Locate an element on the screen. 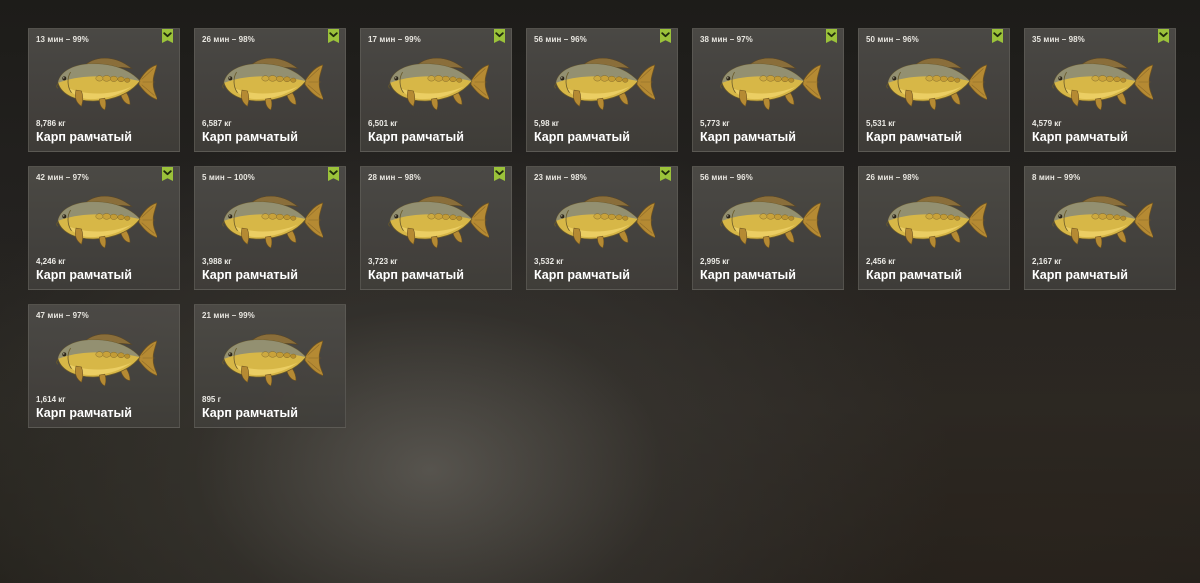  catch-time-quality: 17 мин – 99% is located at coordinates (394, 39).